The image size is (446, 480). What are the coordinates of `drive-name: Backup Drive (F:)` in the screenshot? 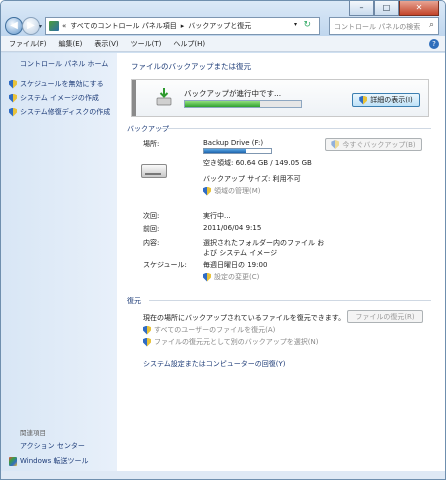 It's located at (233, 143).